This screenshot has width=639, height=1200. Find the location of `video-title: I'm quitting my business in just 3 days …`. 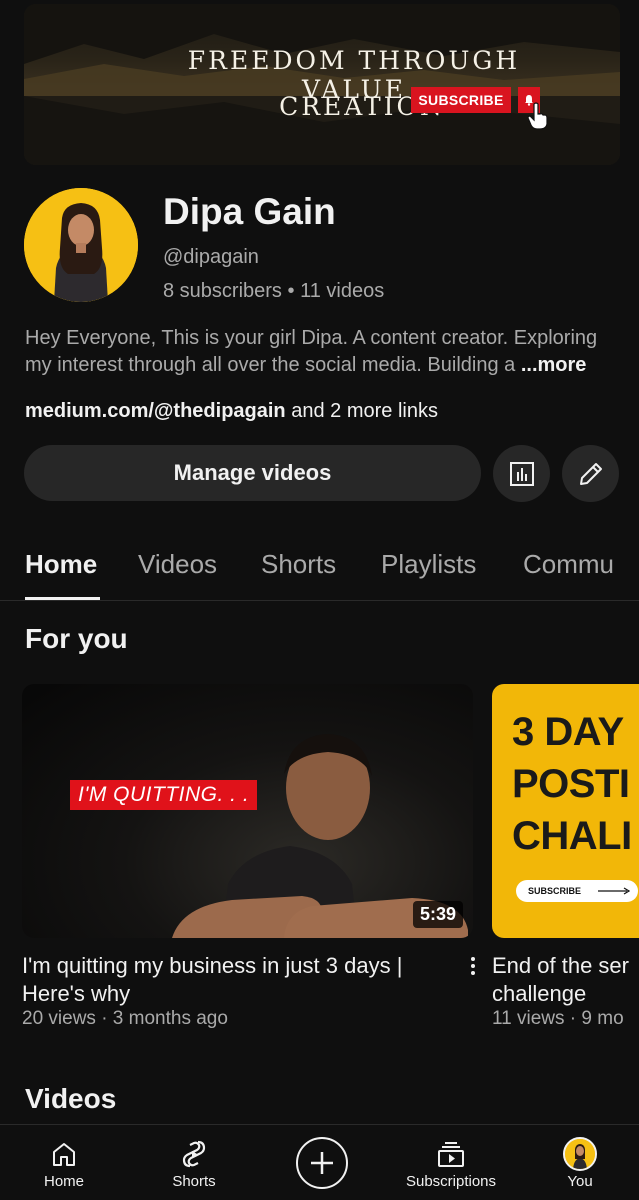

video-title: I'm quitting my business in just 3 days … is located at coordinates (237, 980).